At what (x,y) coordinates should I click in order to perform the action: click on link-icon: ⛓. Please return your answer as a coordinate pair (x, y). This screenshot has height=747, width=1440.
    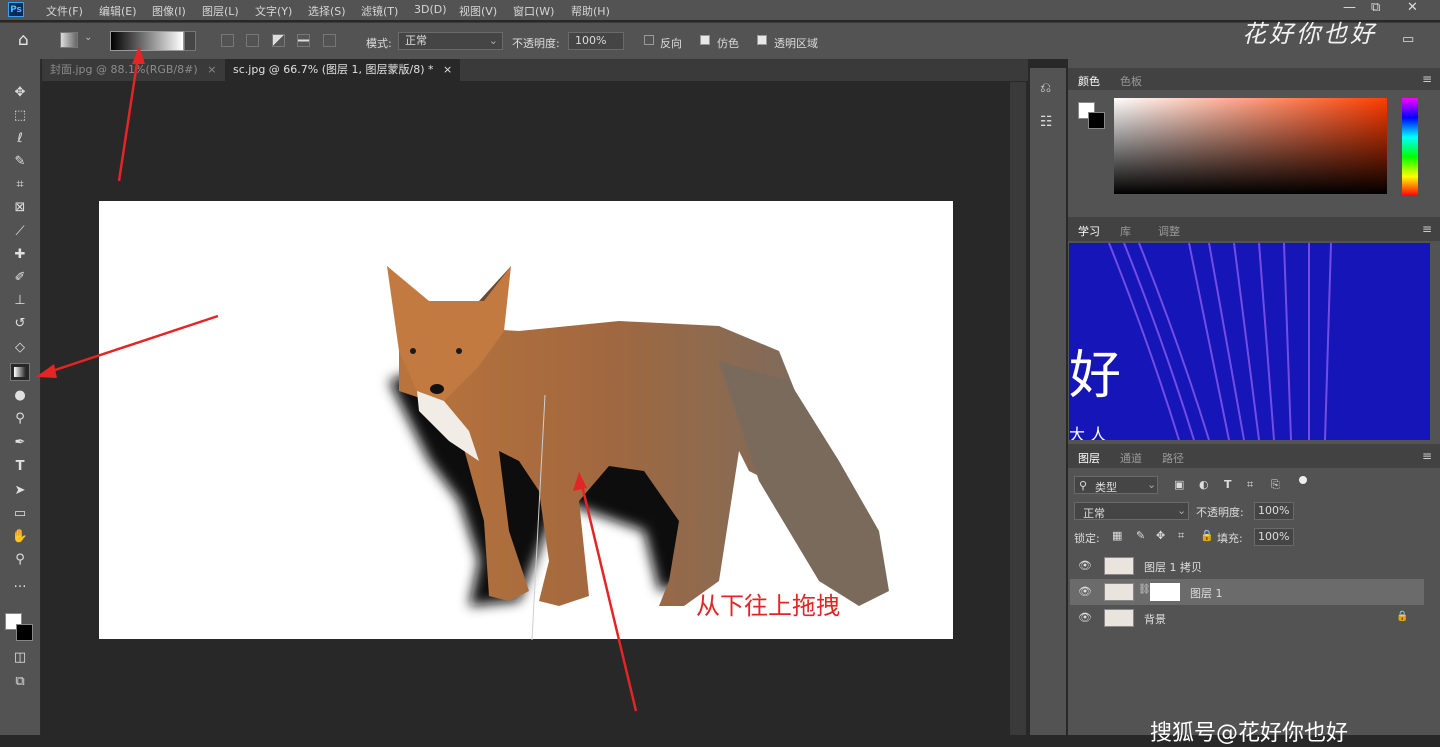
    Looking at the image, I should click on (1144, 589).